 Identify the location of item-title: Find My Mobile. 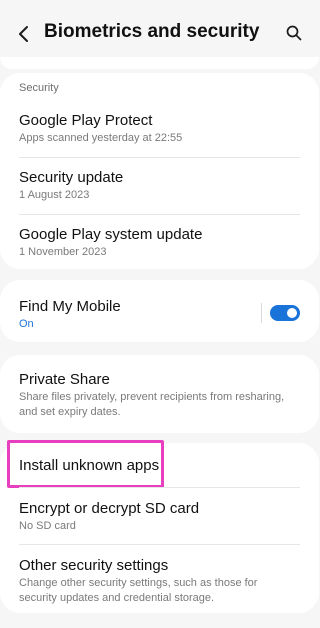
(70, 306).